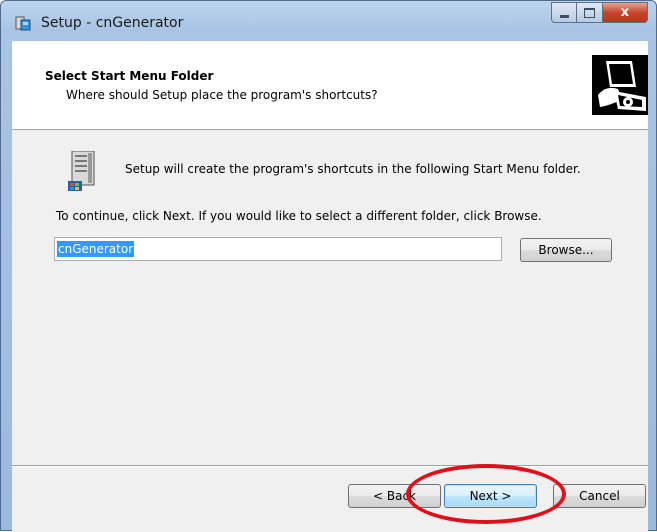 This screenshot has width=657, height=532. Describe the element at coordinates (599, 496) in the screenshot. I see `cancel-button: Cancel` at that location.